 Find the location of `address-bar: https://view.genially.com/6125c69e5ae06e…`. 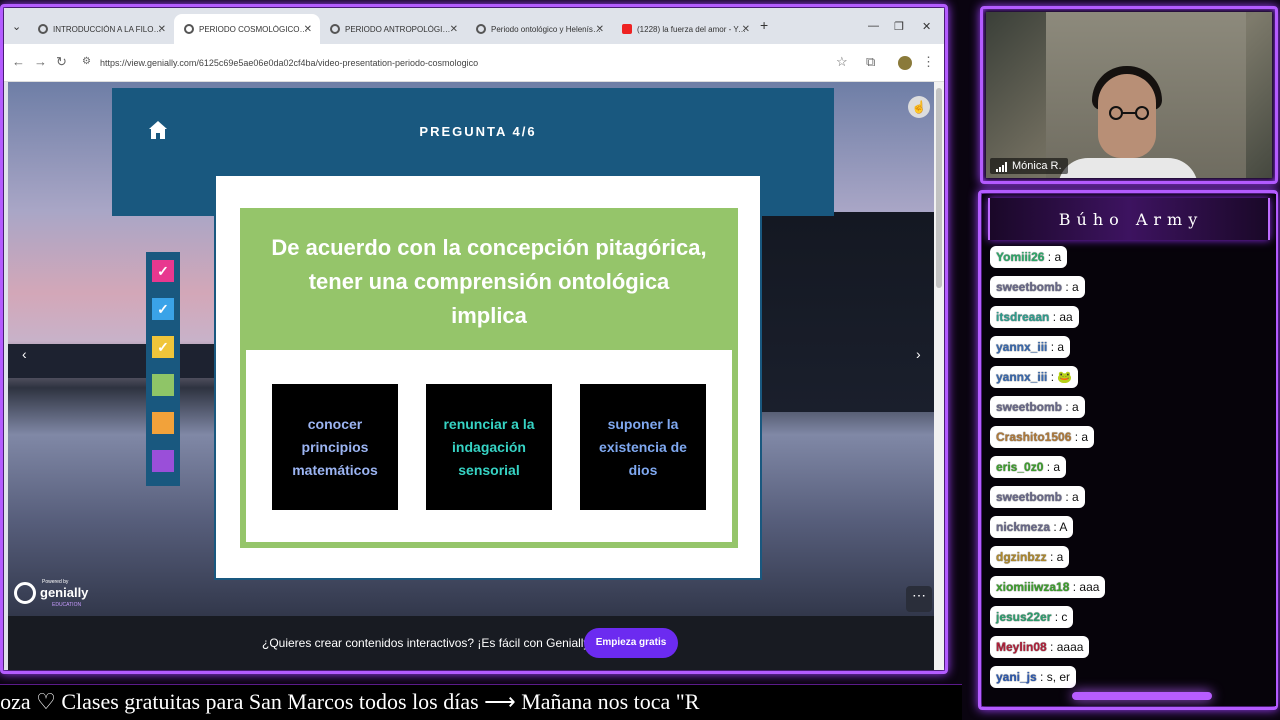

address-bar: https://view.genially.com/6125c69e5ae06e… is located at coordinates (474, 63).